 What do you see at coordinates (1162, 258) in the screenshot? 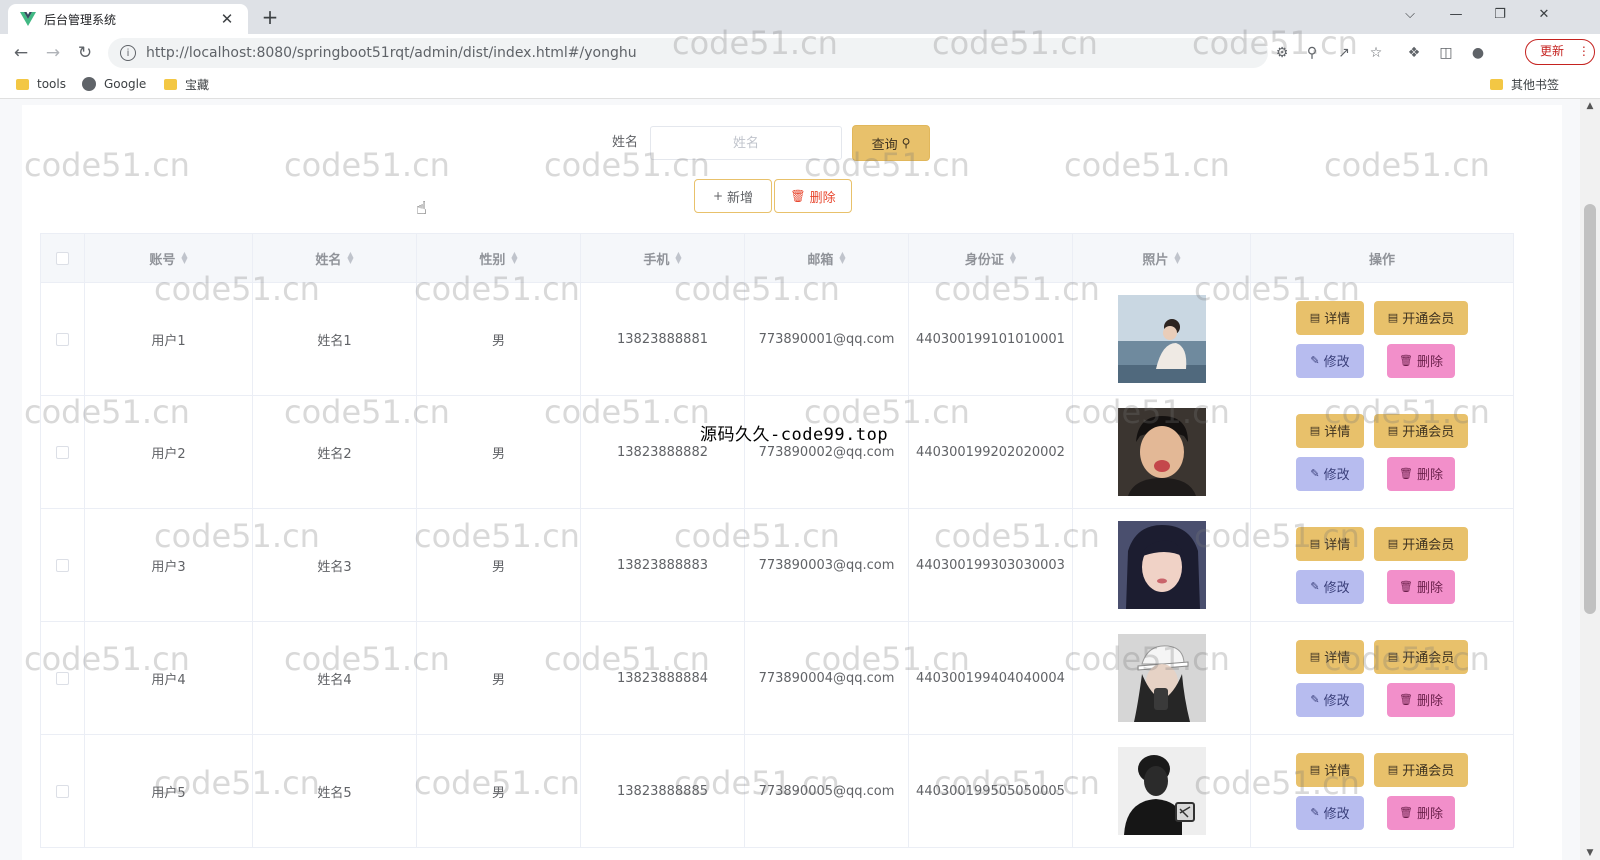
I see `header-photo: 照片 ▲ ▼` at bounding box center [1162, 258].